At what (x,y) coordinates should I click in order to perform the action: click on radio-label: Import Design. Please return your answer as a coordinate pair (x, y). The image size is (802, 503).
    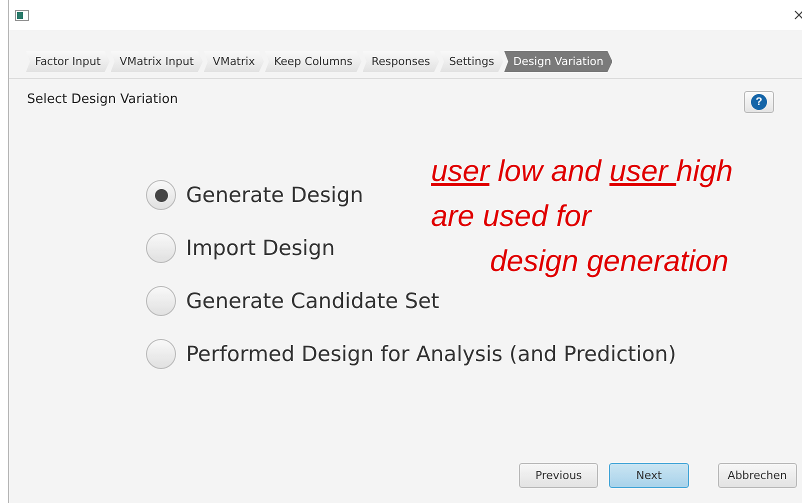
    Looking at the image, I should click on (260, 248).